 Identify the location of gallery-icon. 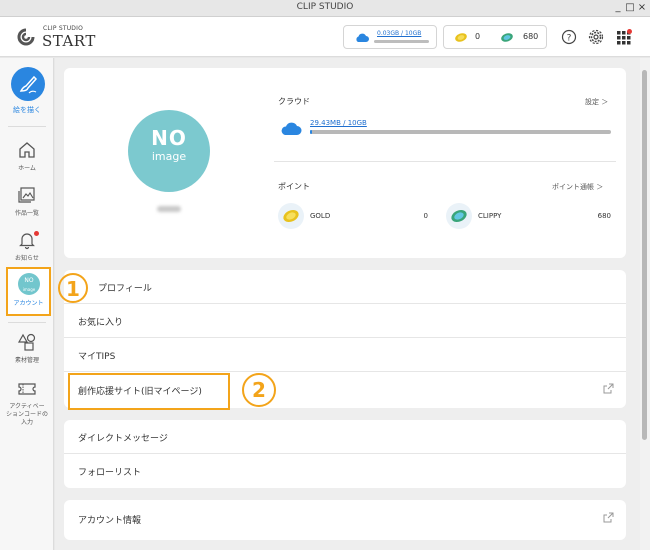
(26, 195).